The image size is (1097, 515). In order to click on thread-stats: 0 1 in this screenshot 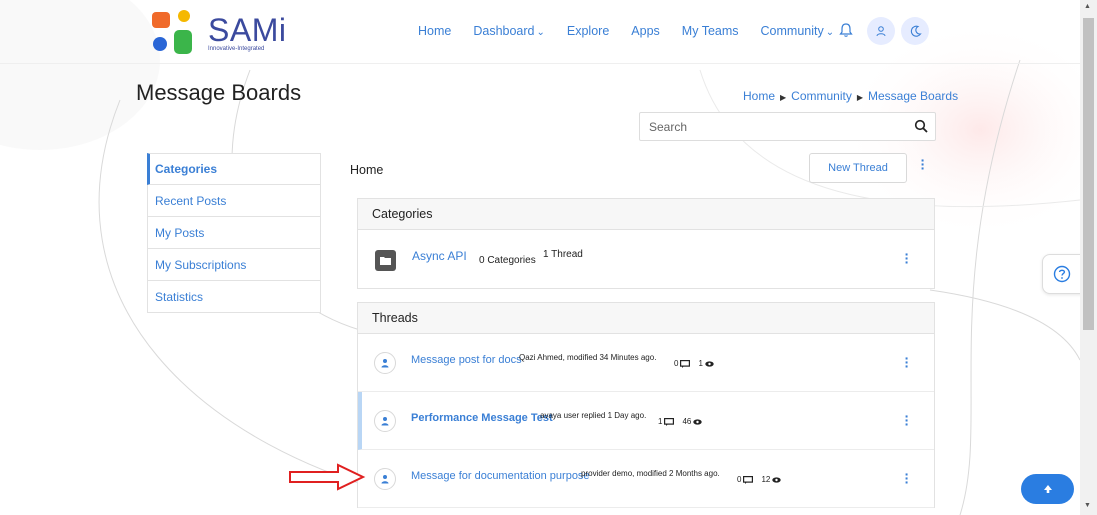, I will do `click(698, 363)`.